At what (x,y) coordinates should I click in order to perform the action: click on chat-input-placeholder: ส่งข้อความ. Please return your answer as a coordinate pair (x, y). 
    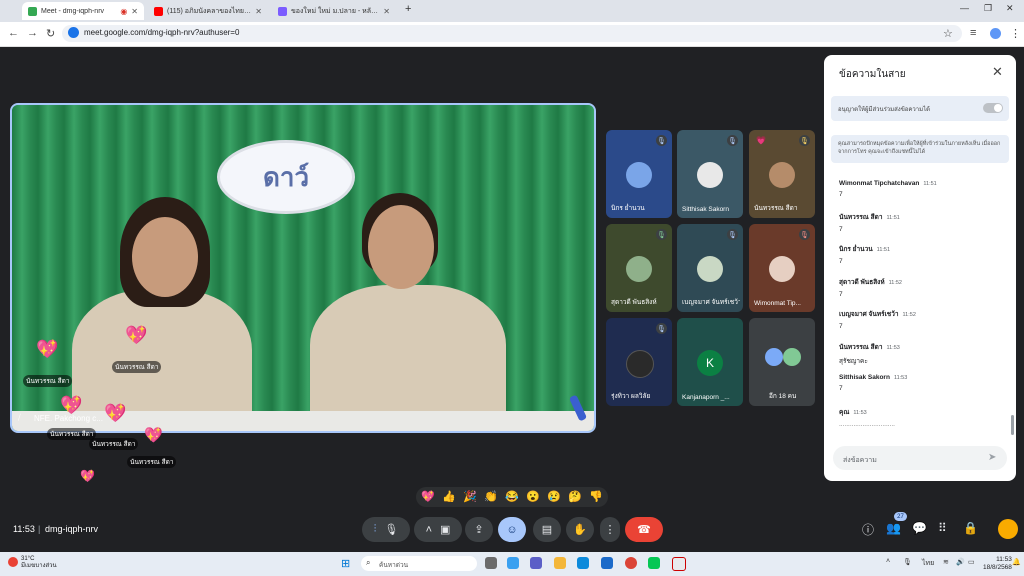
    Looking at the image, I should click on (860, 460).